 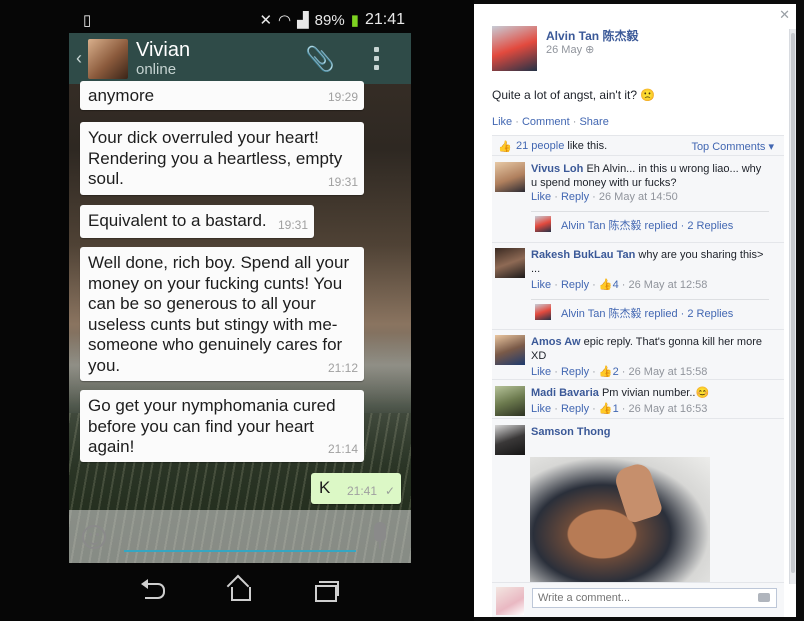 I want to click on share-link: Share, so click(x=593, y=122).